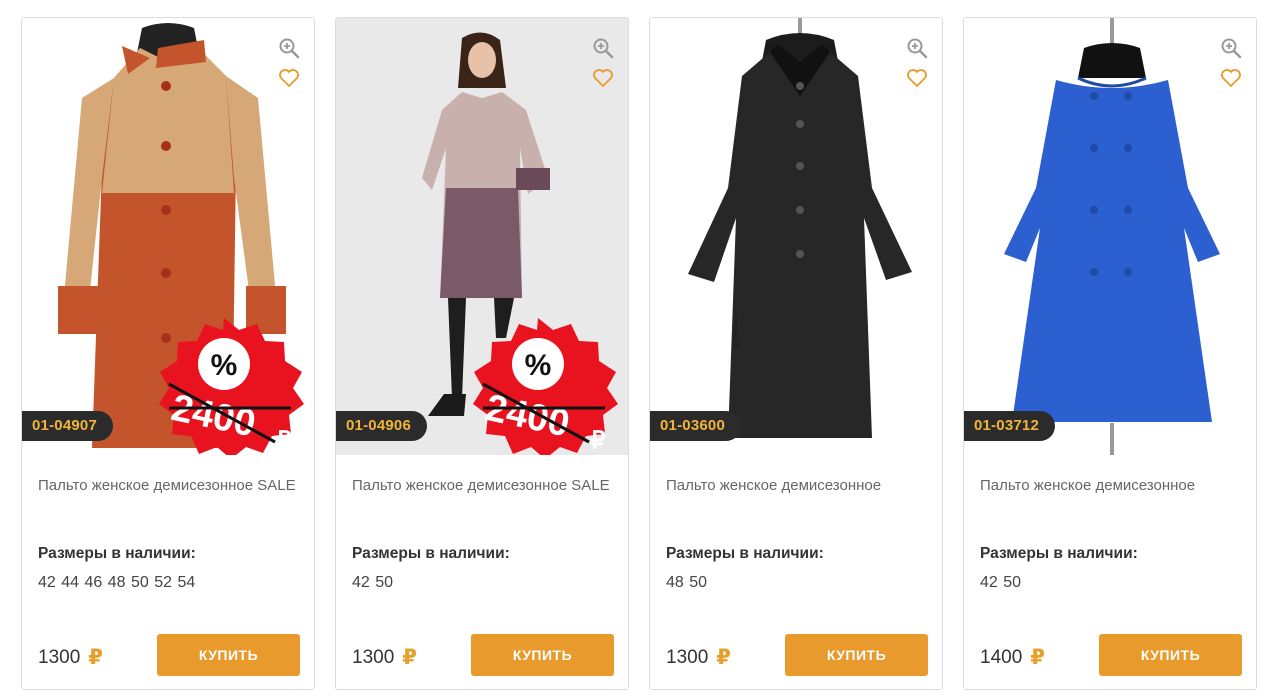 The width and height of the screenshot is (1280, 699). I want to click on price-value: 1400, so click(1001, 657).